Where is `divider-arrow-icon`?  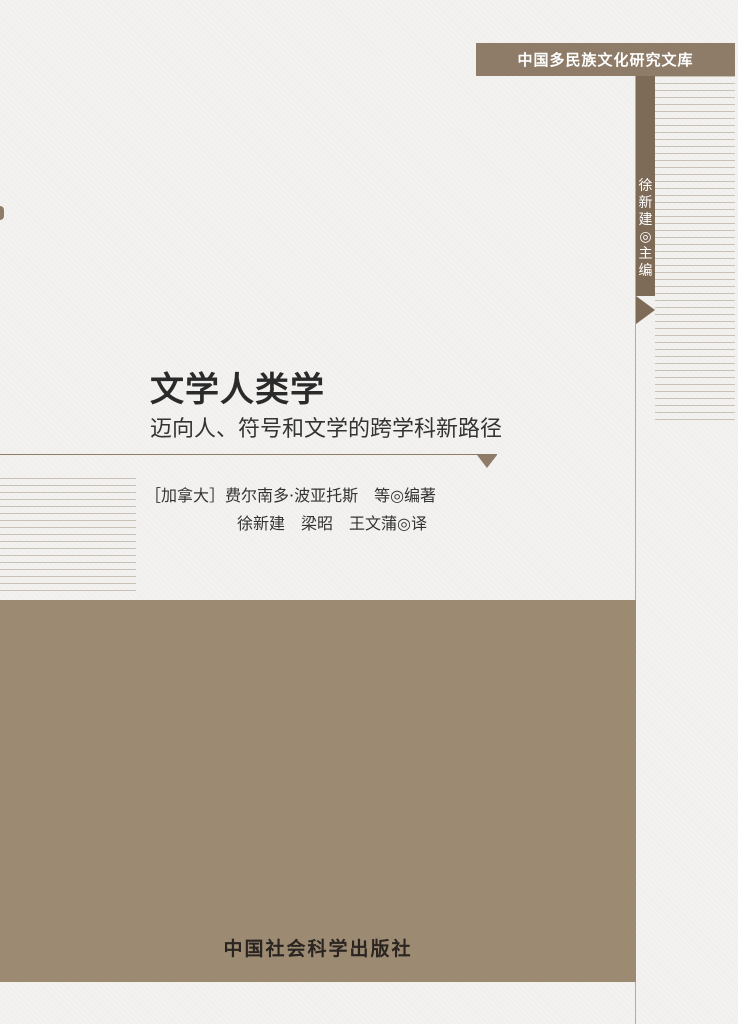
divider-arrow-icon is located at coordinates (487, 461).